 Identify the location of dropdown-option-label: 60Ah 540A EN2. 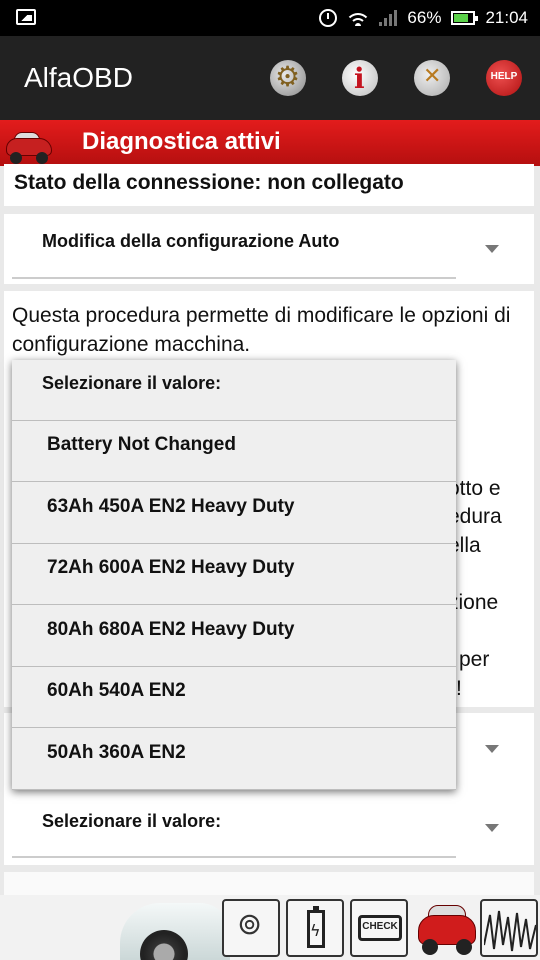
(116, 690).